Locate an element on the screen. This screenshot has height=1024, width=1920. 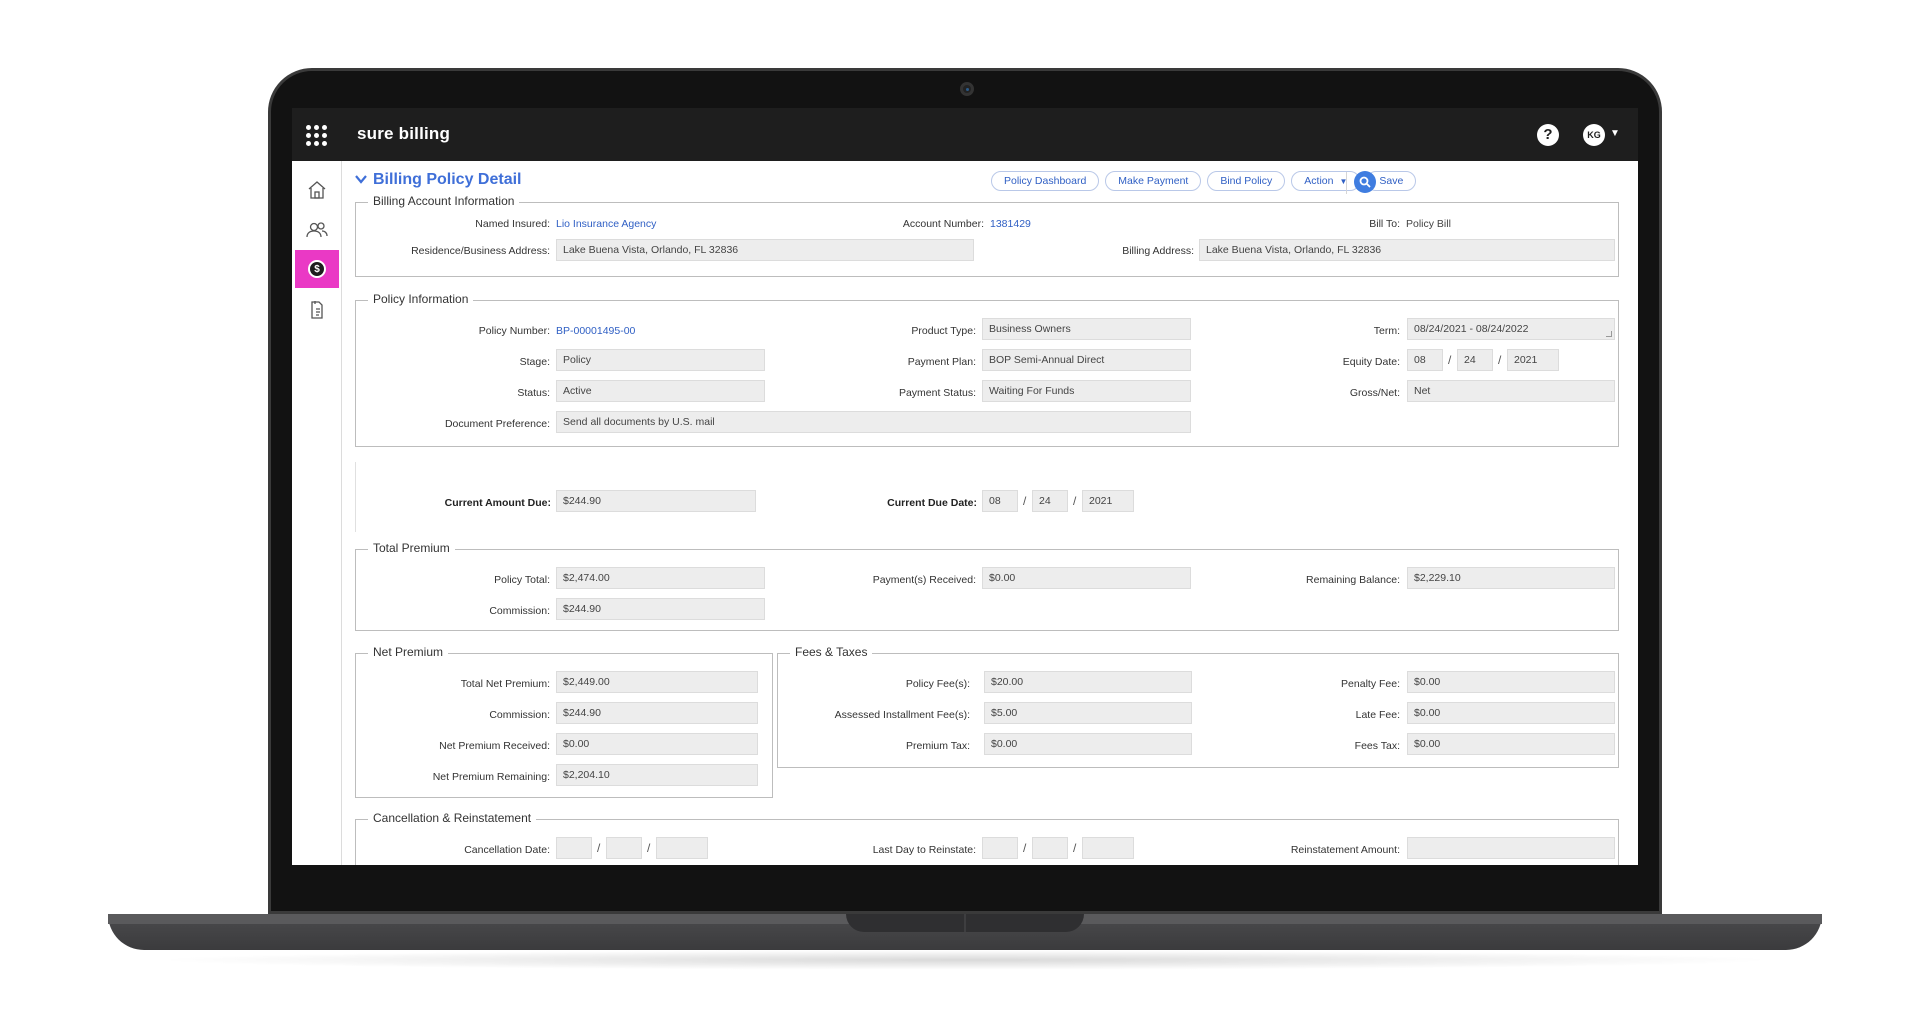
penalty-fee-field: $0.00 is located at coordinates (1511, 682).